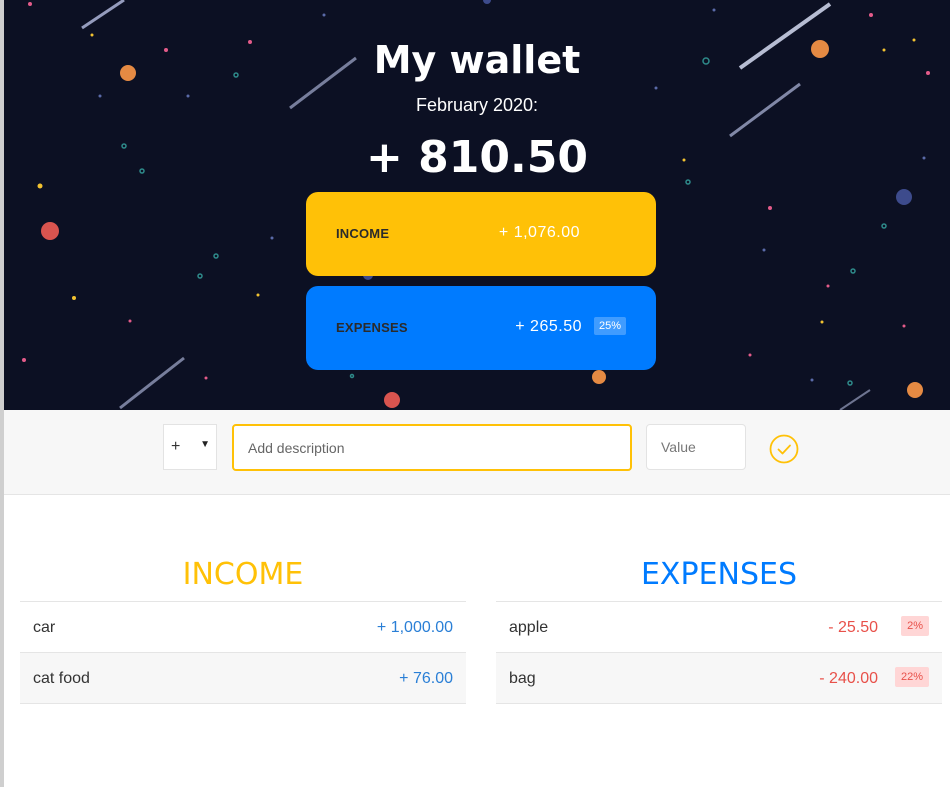 Image resolution: width=950 pixels, height=787 pixels. What do you see at coordinates (2, 393) in the screenshot?
I see `window-edge` at bounding box center [2, 393].